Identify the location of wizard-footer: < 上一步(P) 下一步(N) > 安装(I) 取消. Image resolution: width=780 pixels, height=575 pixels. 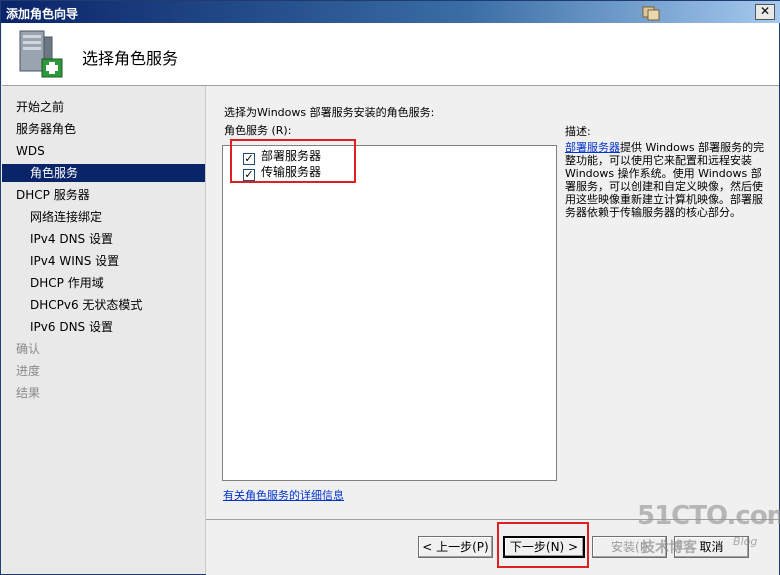
(492, 547).